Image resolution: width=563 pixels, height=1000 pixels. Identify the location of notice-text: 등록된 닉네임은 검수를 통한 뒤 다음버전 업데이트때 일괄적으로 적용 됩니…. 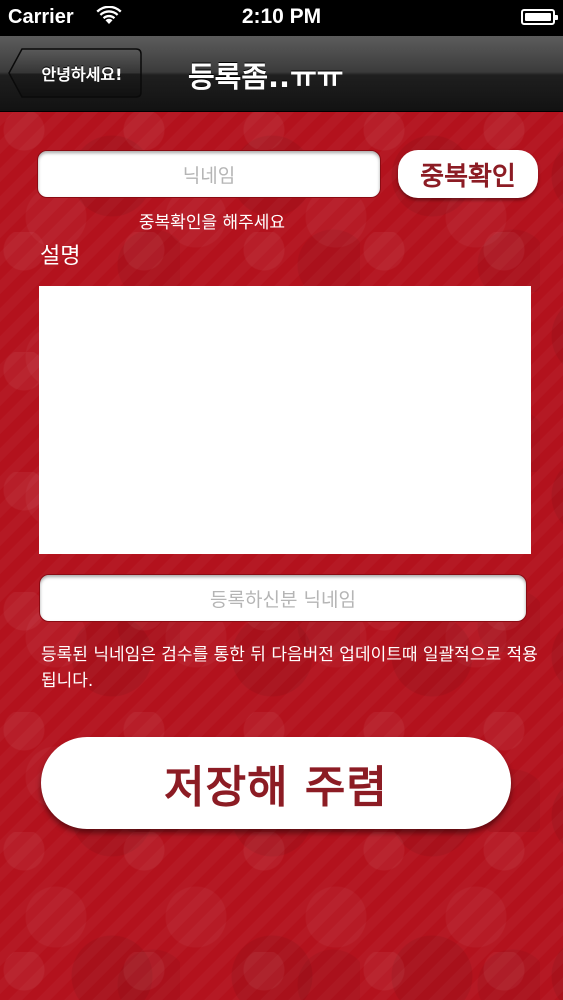
(289, 668).